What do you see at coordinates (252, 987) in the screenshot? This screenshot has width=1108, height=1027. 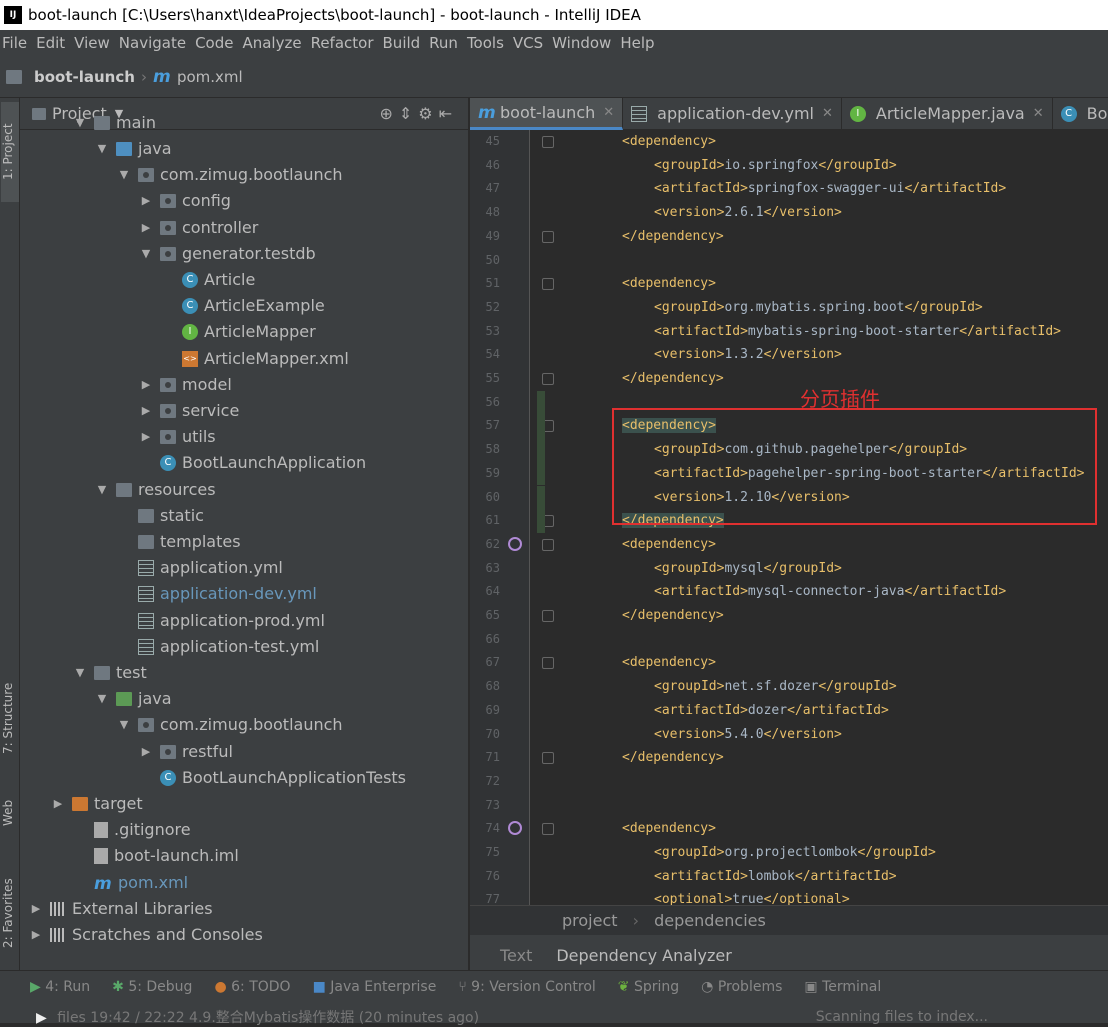 I see `todo-tool-button: ● 6: TODO` at bounding box center [252, 987].